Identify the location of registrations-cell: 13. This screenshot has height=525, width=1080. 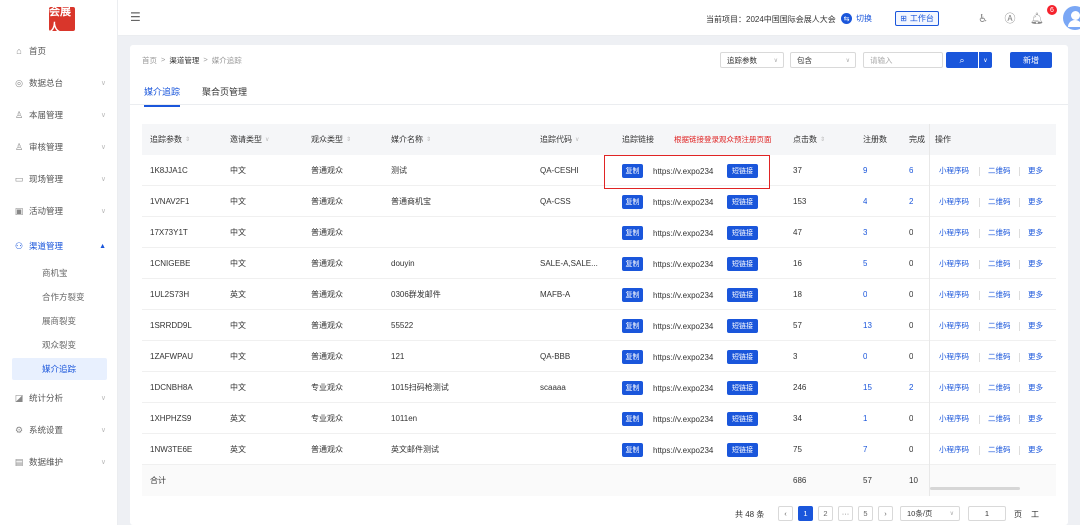
(867, 325).